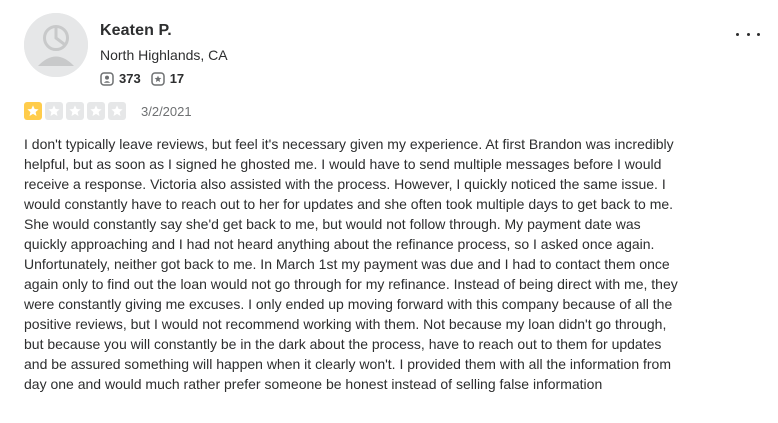 The image size is (778, 423). Describe the element at coordinates (177, 78) in the screenshot. I see `reviews-count: 17` at that location.